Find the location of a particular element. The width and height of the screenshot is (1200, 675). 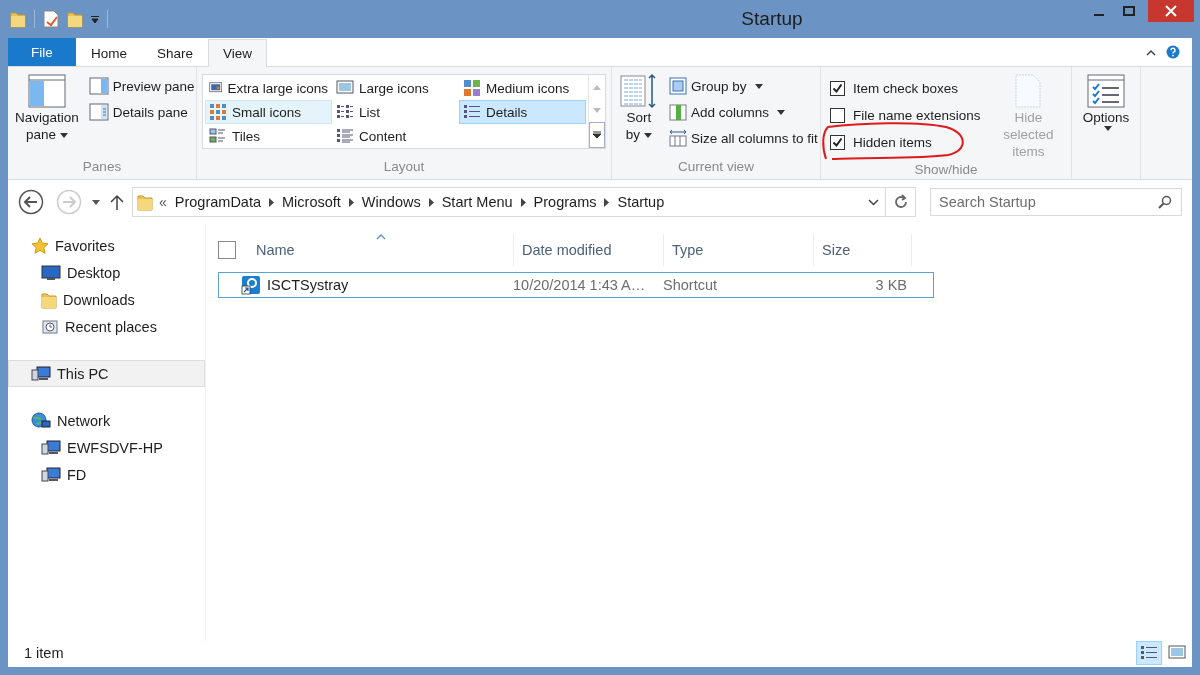

tiles-icon is located at coordinates (218, 136).